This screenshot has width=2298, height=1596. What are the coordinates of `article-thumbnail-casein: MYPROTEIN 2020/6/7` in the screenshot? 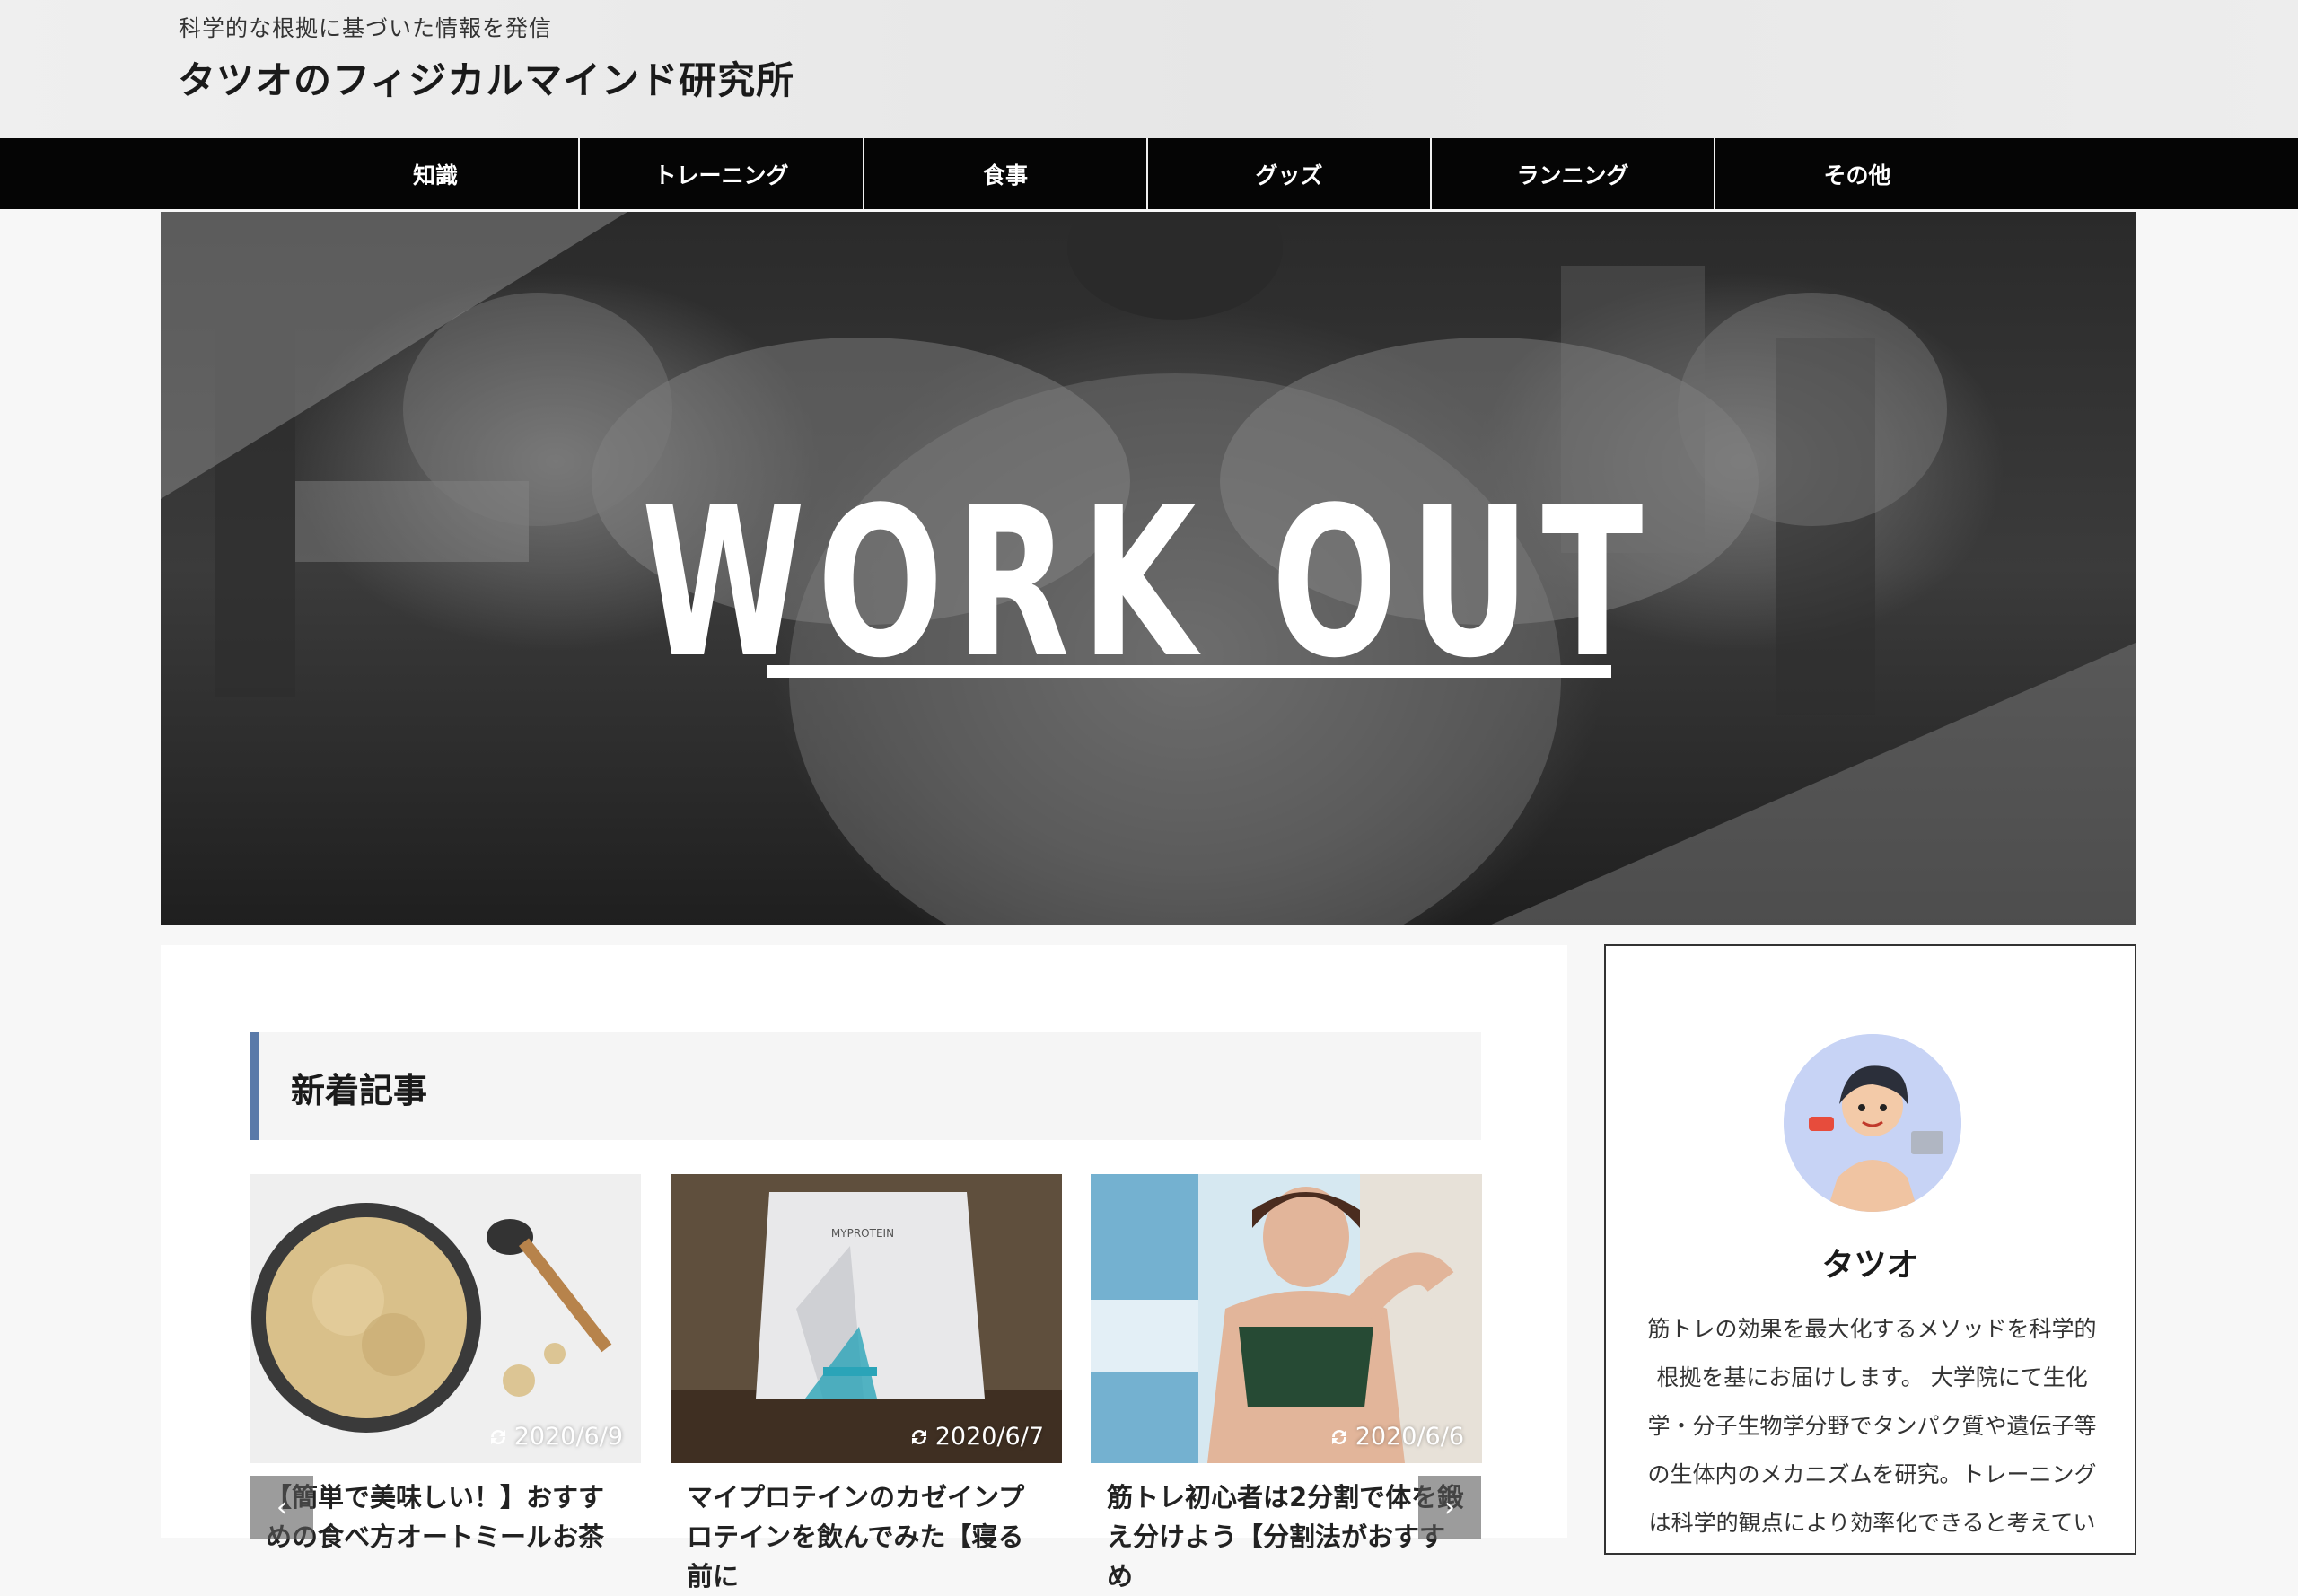 It's located at (866, 1318).